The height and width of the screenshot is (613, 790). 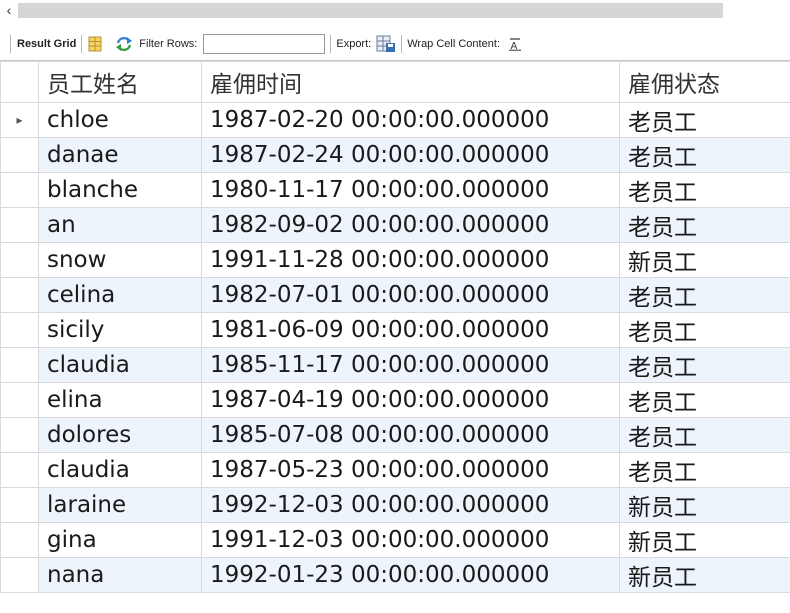 I want to click on table-row: ▸chloe1987-02-20 00:00:00.000000老员工, so click(x=395, y=120).